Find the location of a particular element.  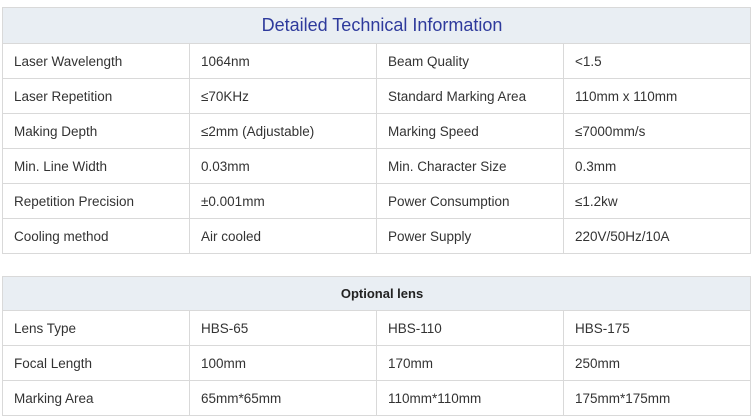

spec-value: 1064nm is located at coordinates (283, 61).